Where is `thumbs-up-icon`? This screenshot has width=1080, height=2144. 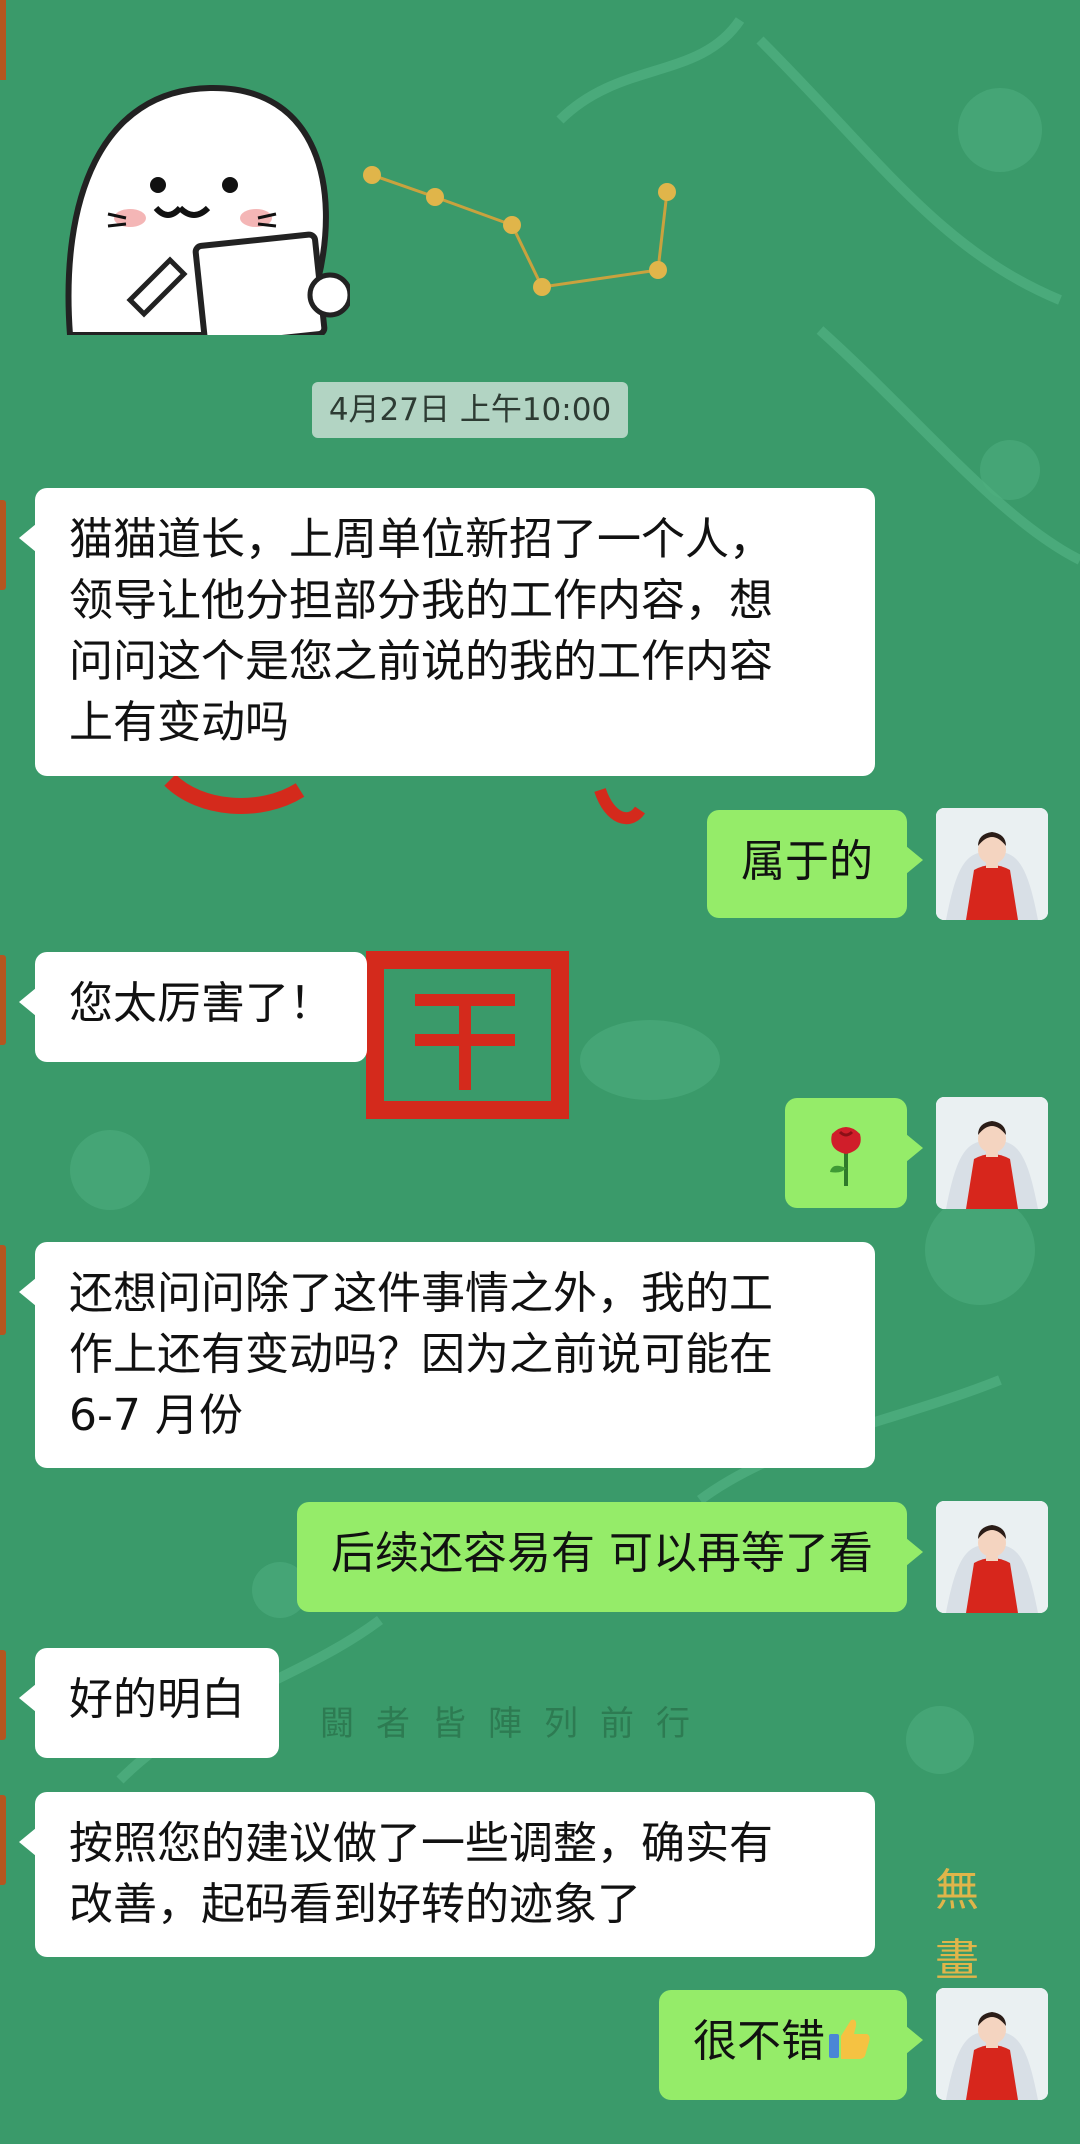 thumbs-up-icon is located at coordinates (849, 2039).